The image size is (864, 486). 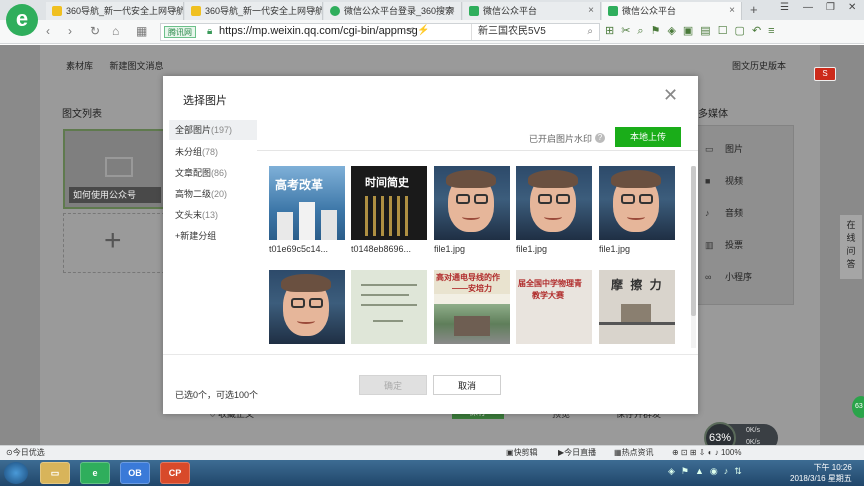 What do you see at coordinates (724, 148) in the screenshot?
I see `media-item-image: ▭ 图片` at bounding box center [724, 148].